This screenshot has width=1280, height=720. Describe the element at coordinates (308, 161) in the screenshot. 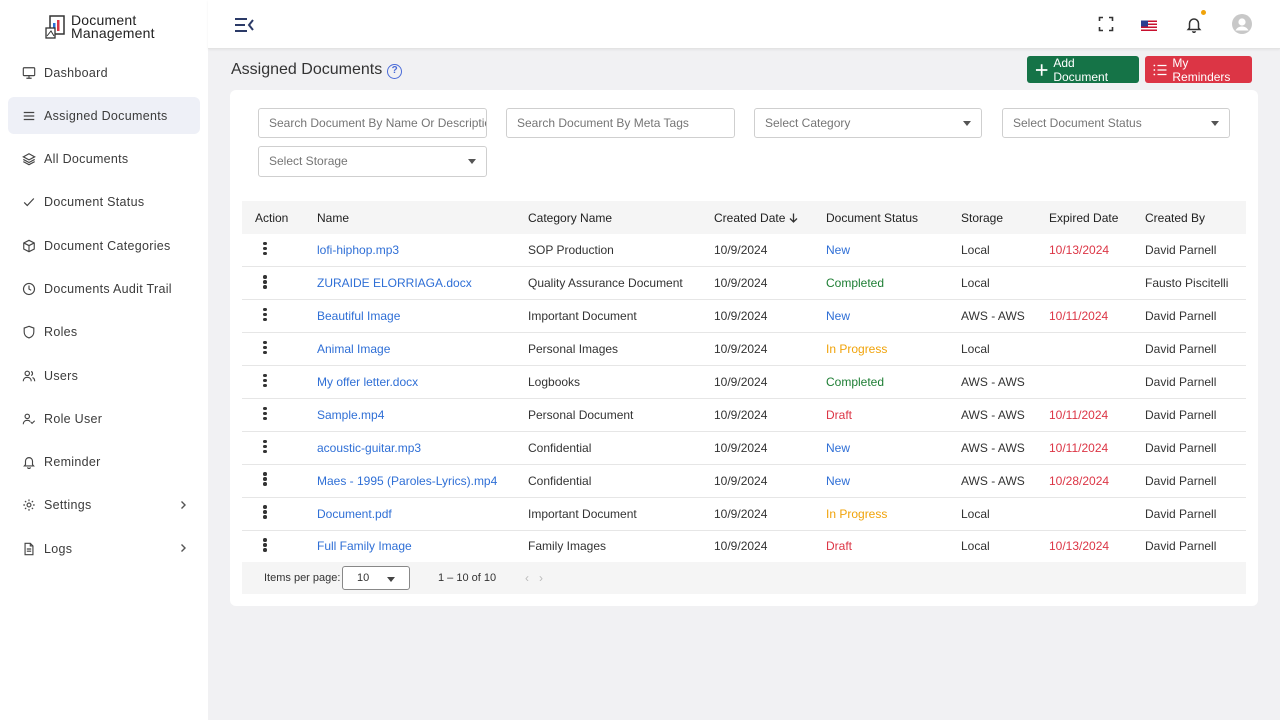

I see `storage-select-value: Select Storage` at that location.